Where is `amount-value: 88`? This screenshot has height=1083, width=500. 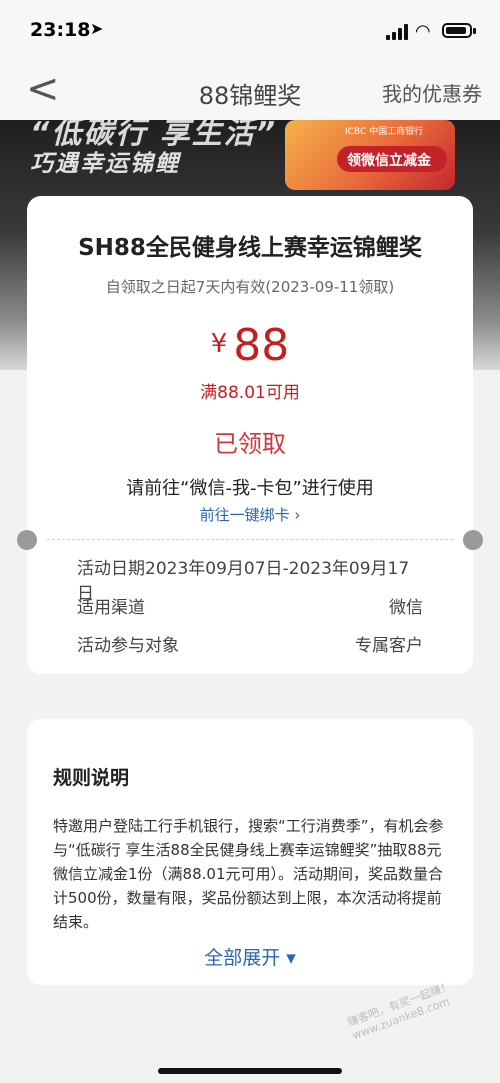
amount-value: 88 is located at coordinates (261, 345).